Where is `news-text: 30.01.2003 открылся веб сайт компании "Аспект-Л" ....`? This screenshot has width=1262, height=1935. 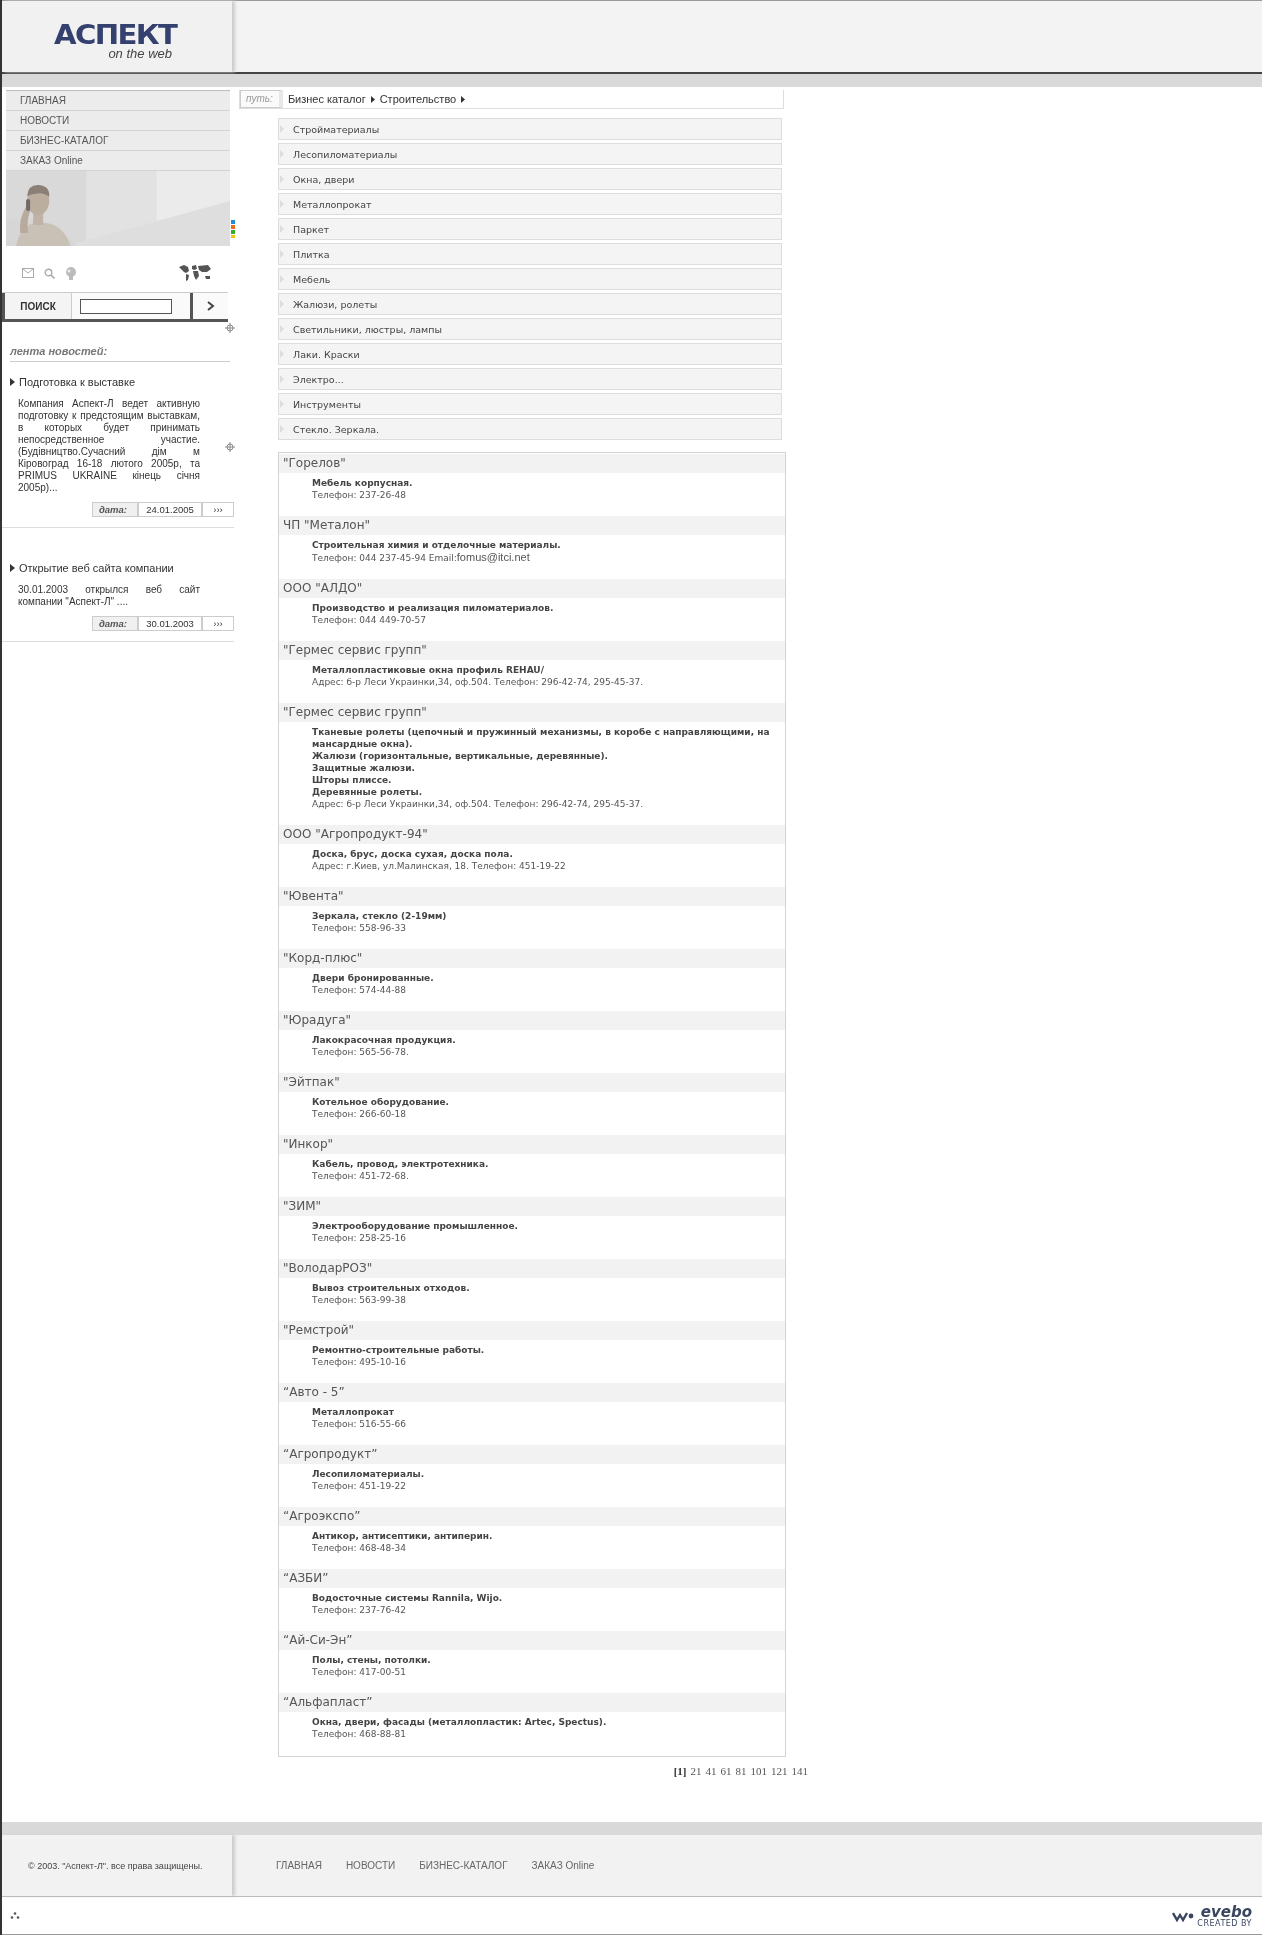
news-text: 30.01.2003 открылся веб сайт компании "Аспект-Л" .... is located at coordinates (109, 596).